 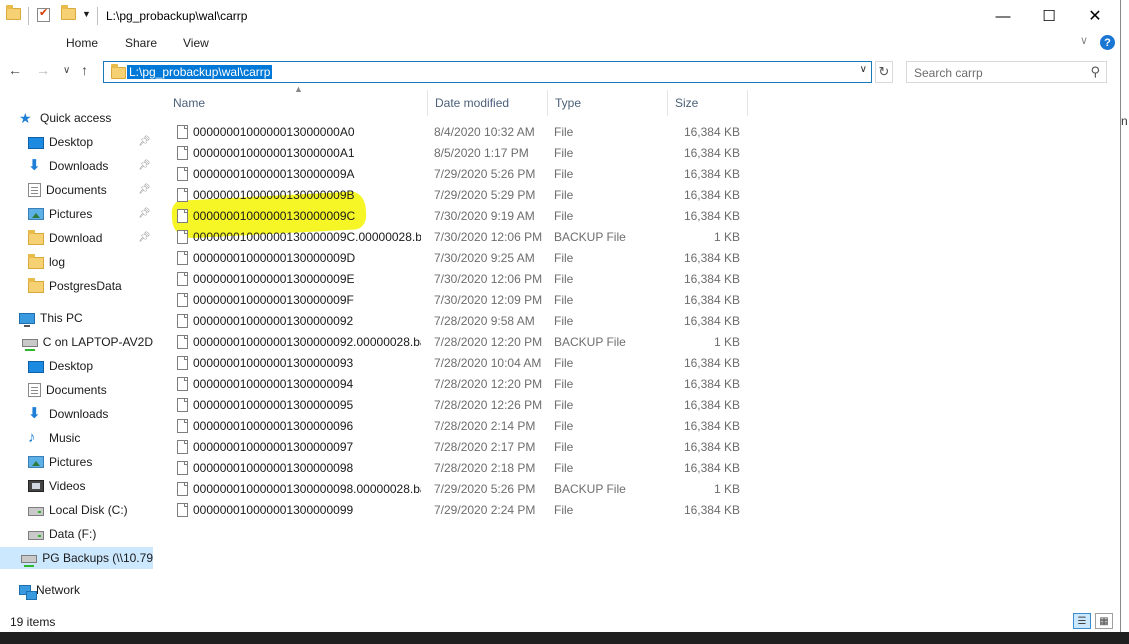 What do you see at coordinates (485, 489) in the screenshot?
I see `file-date-modified: 7/29/2020 5:26 PM` at bounding box center [485, 489].